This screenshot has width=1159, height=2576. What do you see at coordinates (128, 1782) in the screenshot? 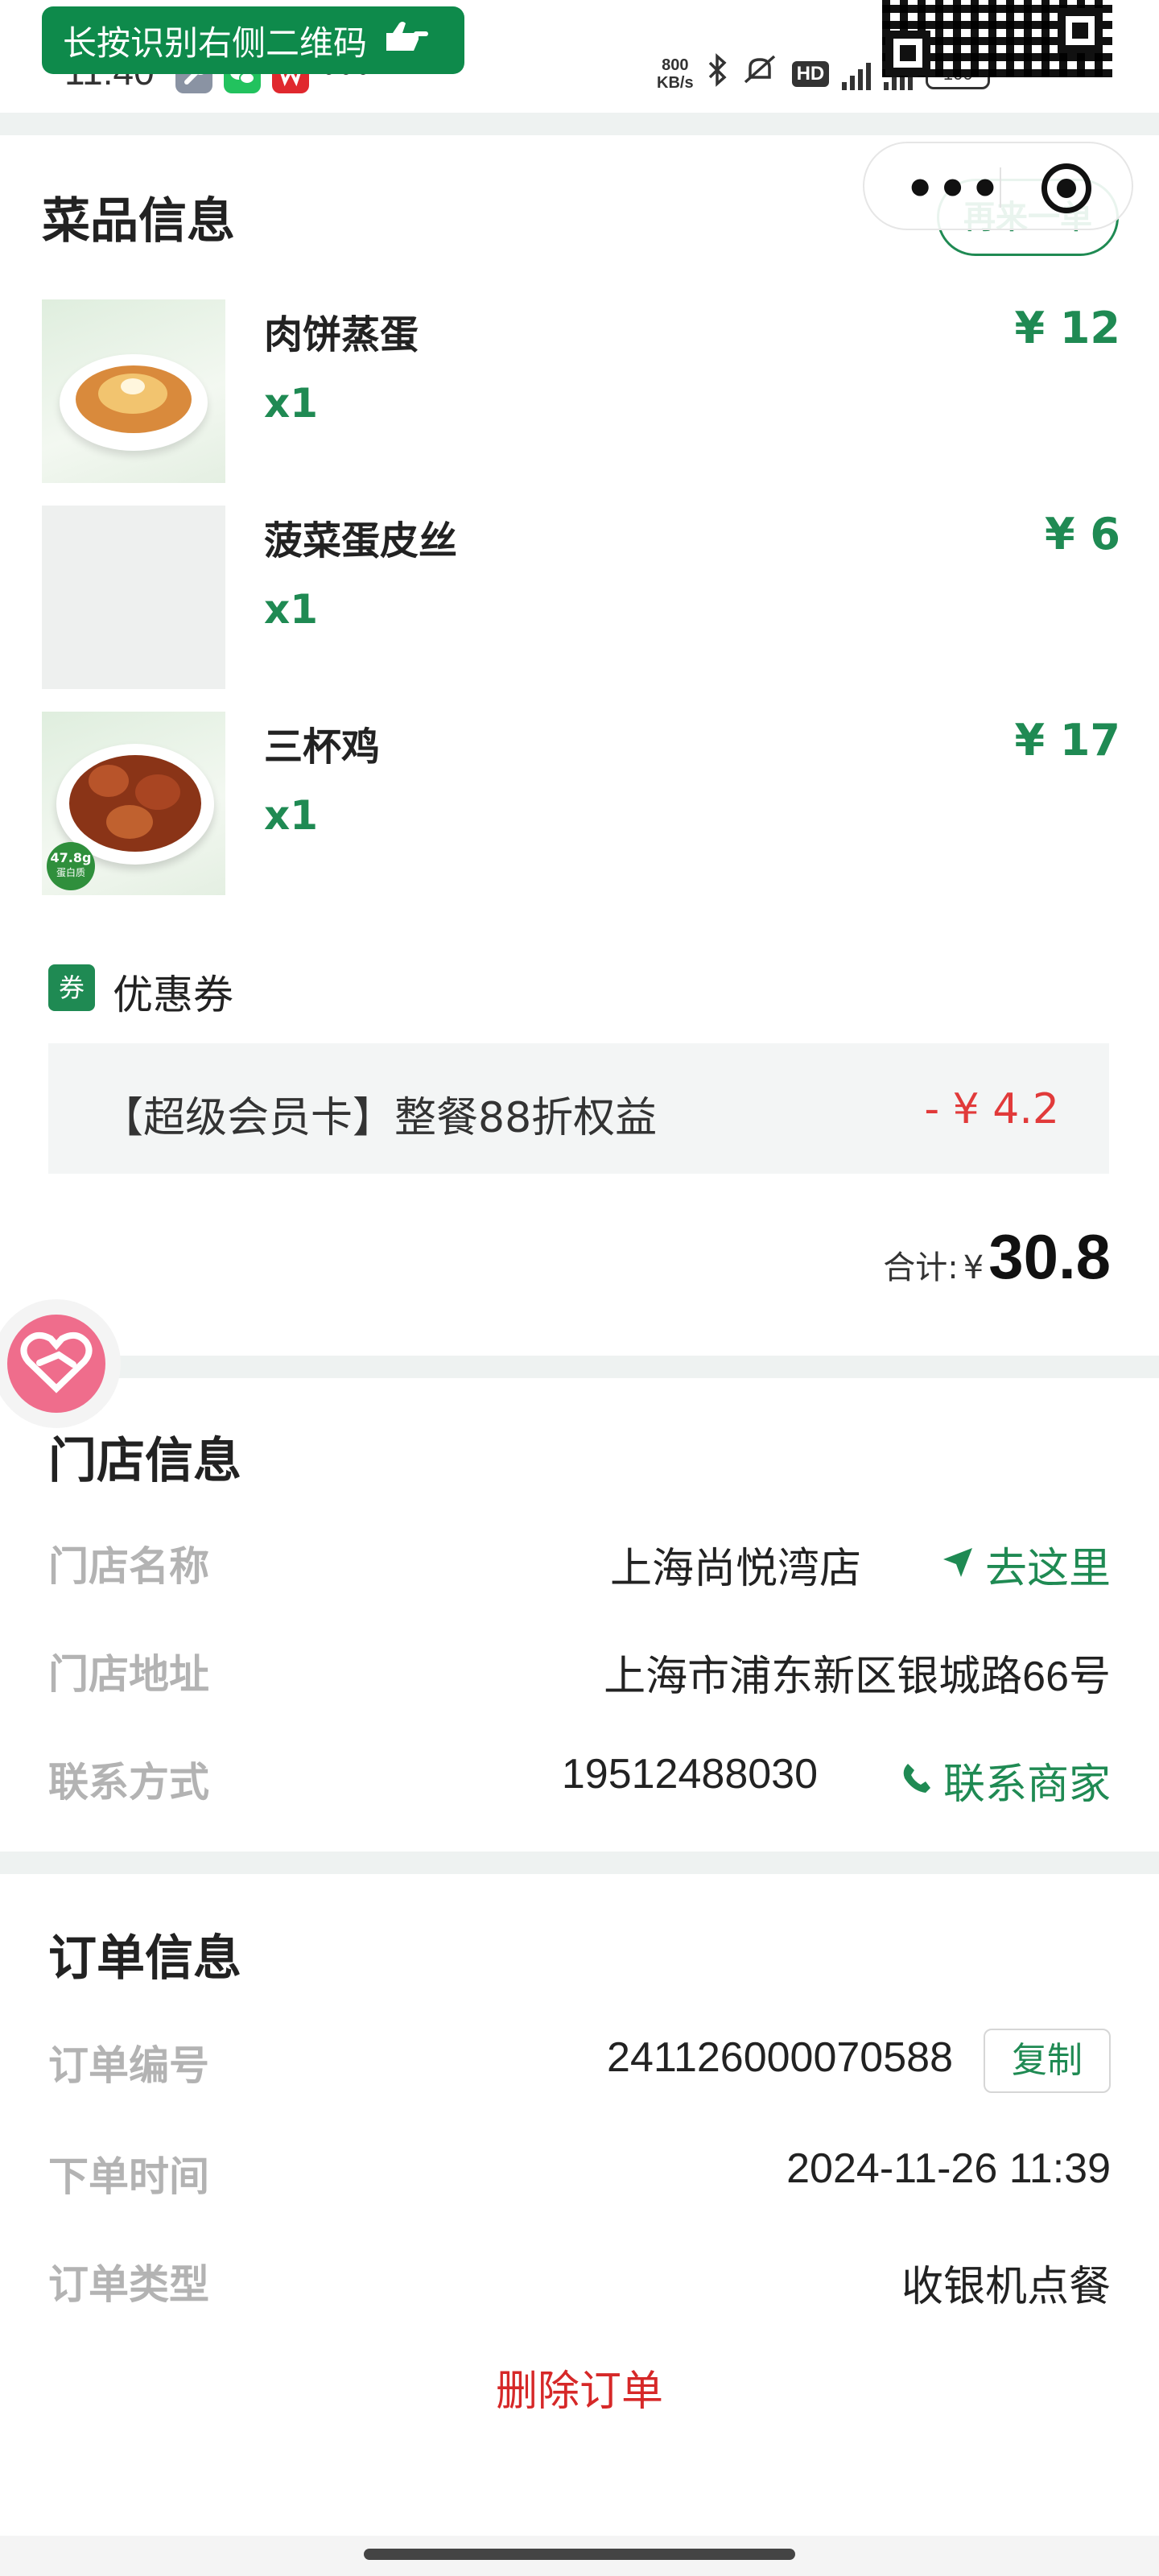
I see `store-contact-label: 联系方式` at bounding box center [128, 1782].